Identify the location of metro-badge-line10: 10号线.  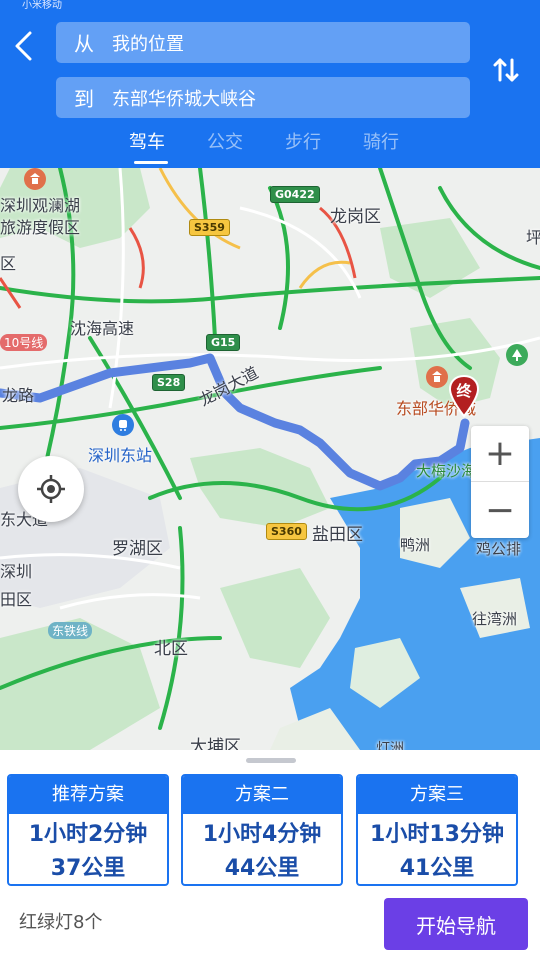
(24, 342).